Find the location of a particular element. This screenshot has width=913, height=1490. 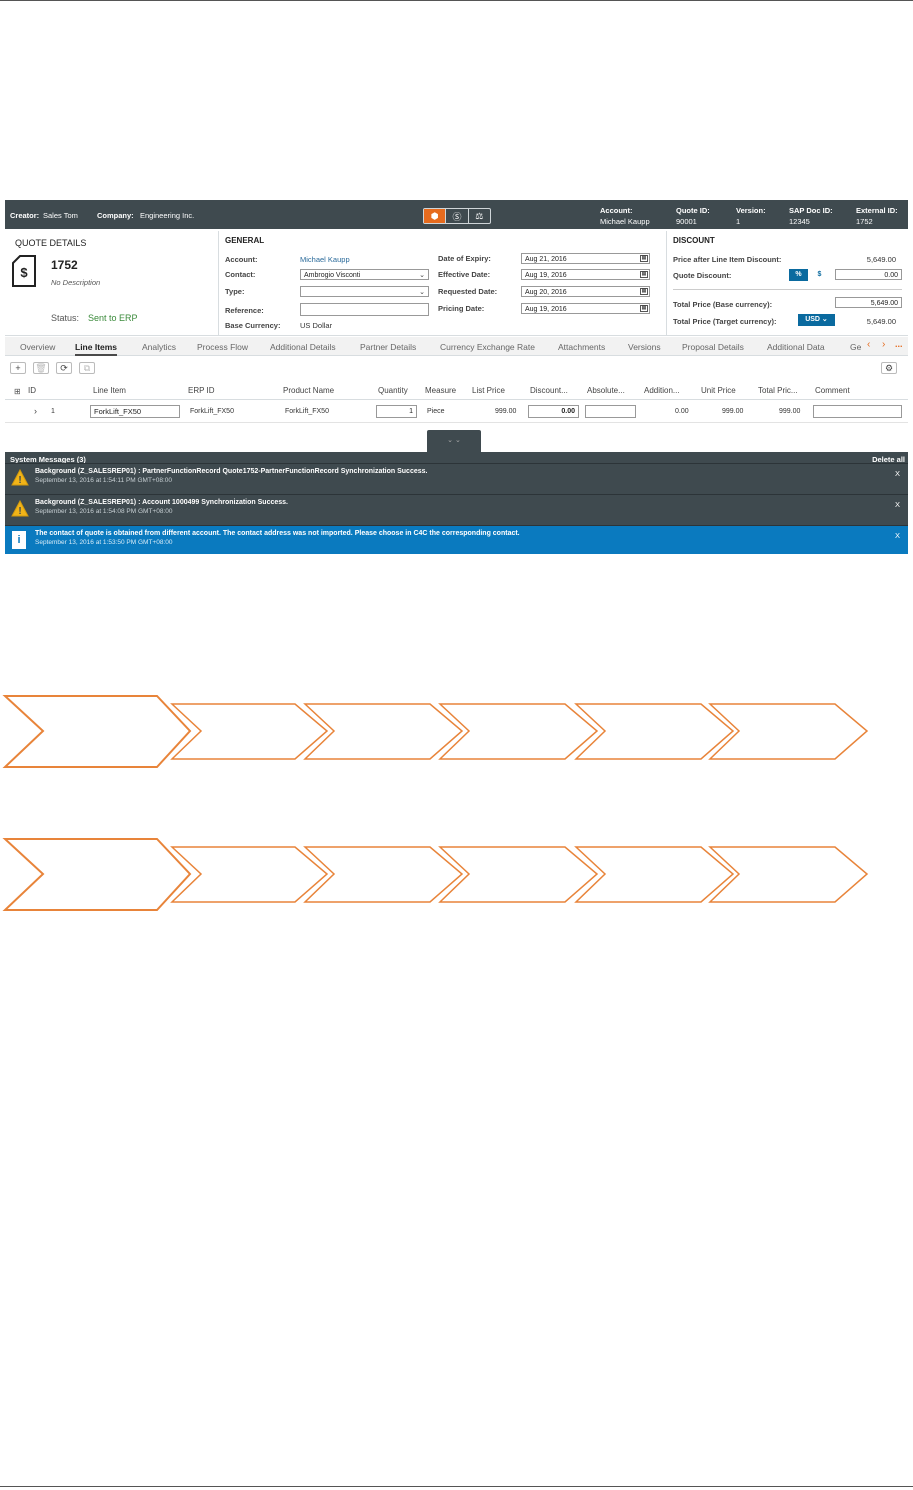

percent-toggle: % is located at coordinates (798, 275).